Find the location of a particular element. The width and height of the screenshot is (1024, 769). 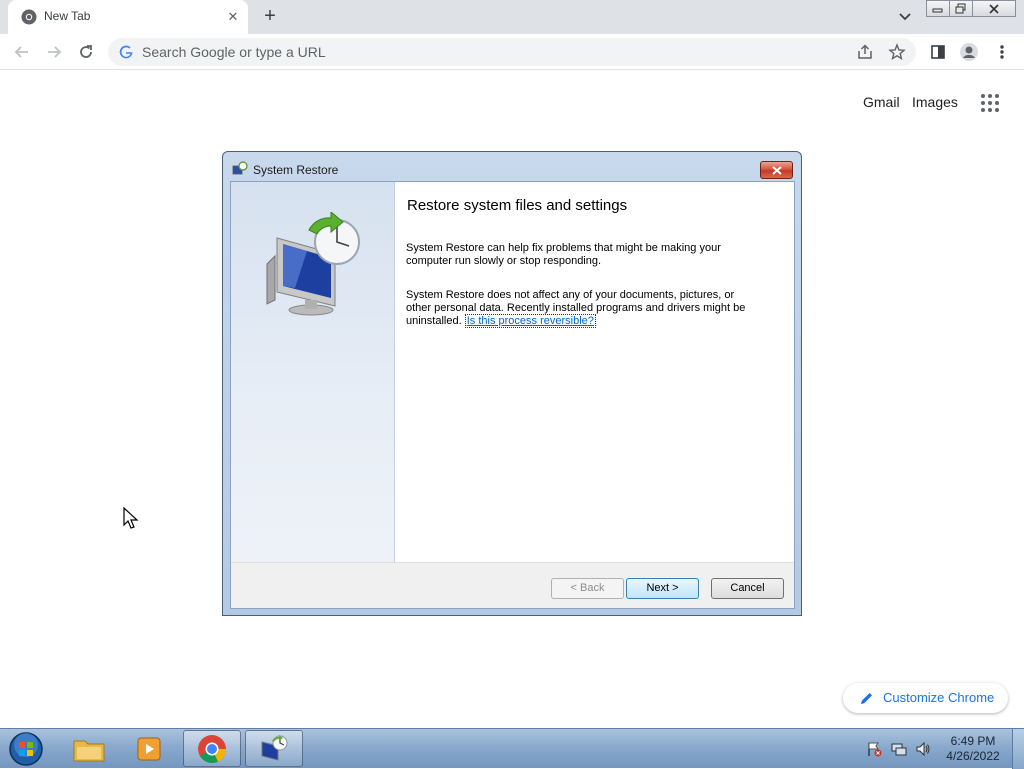

address-bar: Search Google or type a URL is located at coordinates (512, 52).